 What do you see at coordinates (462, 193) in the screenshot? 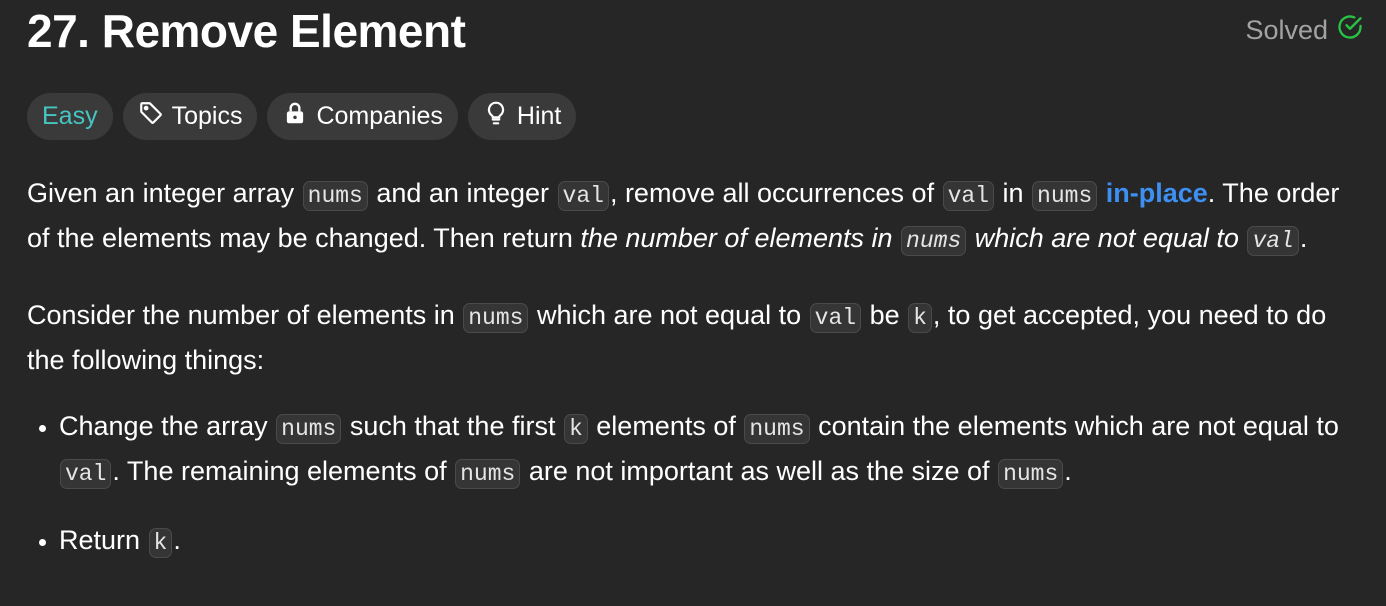
I see `text: and an integer` at bounding box center [462, 193].